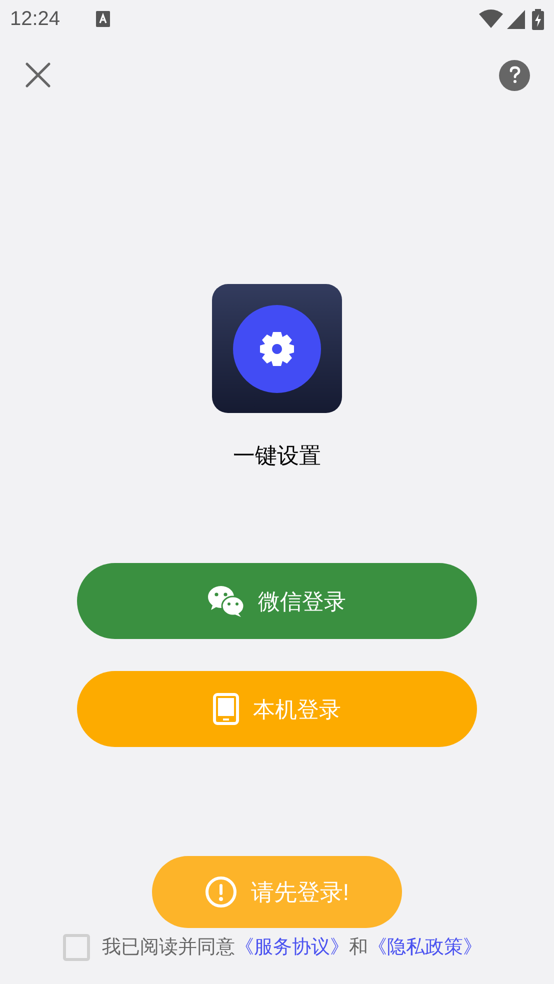  I want to click on tablet-icon, so click(226, 709).